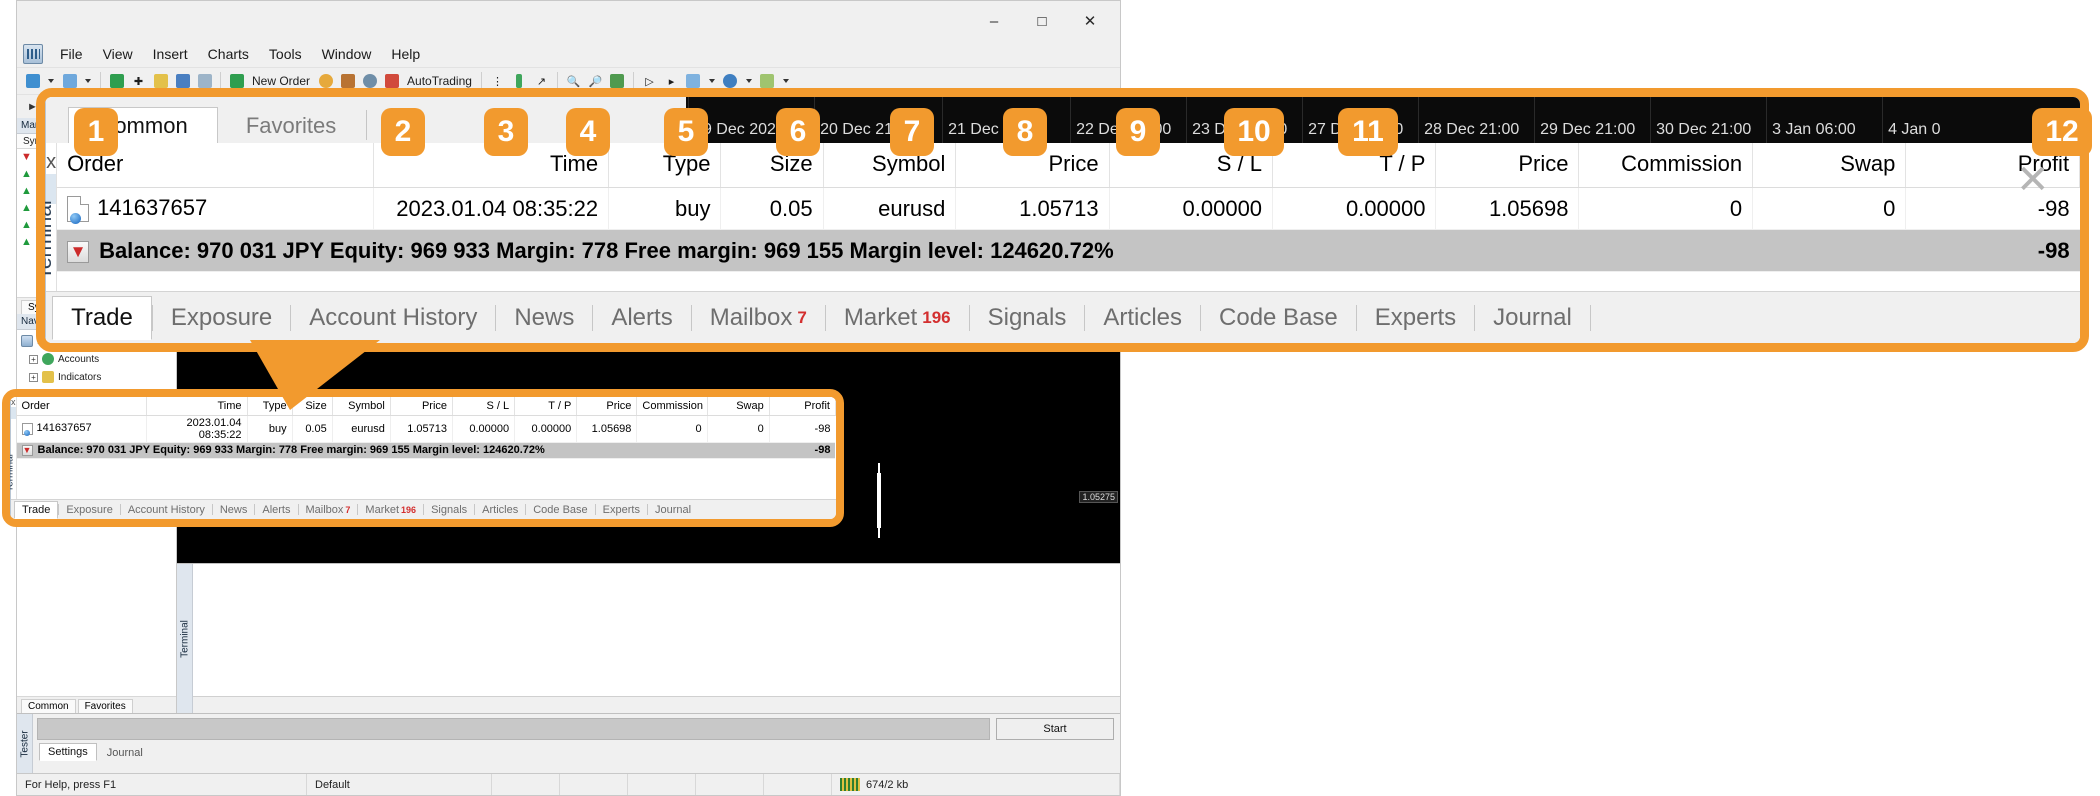 The height and width of the screenshot is (796, 2100). What do you see at coordinates (758, 318) in the screenshot?
I see `tab-mailbox: Mailbox 7` at bounding box center [758, 318].